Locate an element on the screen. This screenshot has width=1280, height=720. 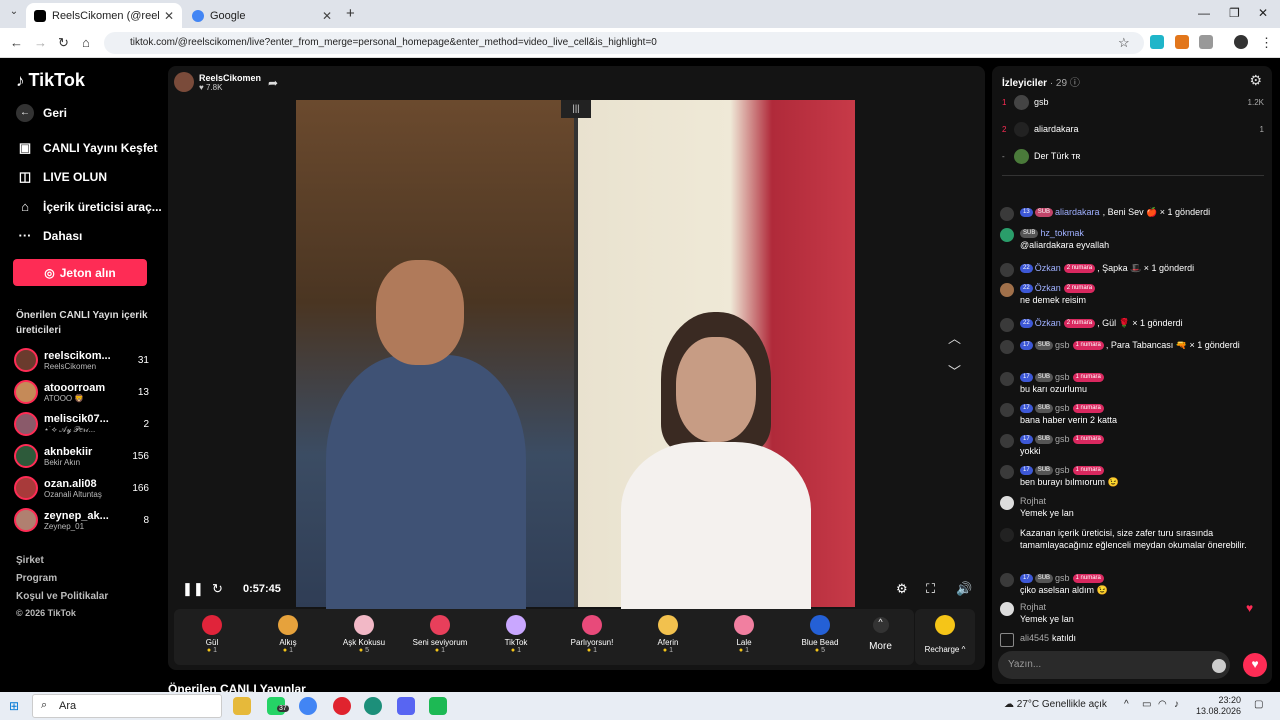
back-icon: ← is located at coordinates (16, 42).